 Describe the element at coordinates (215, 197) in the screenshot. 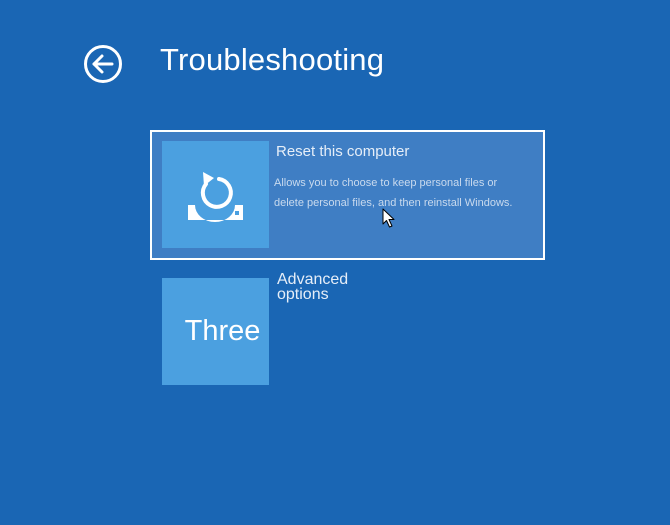

I see `reset-refresh-icon` at that location.